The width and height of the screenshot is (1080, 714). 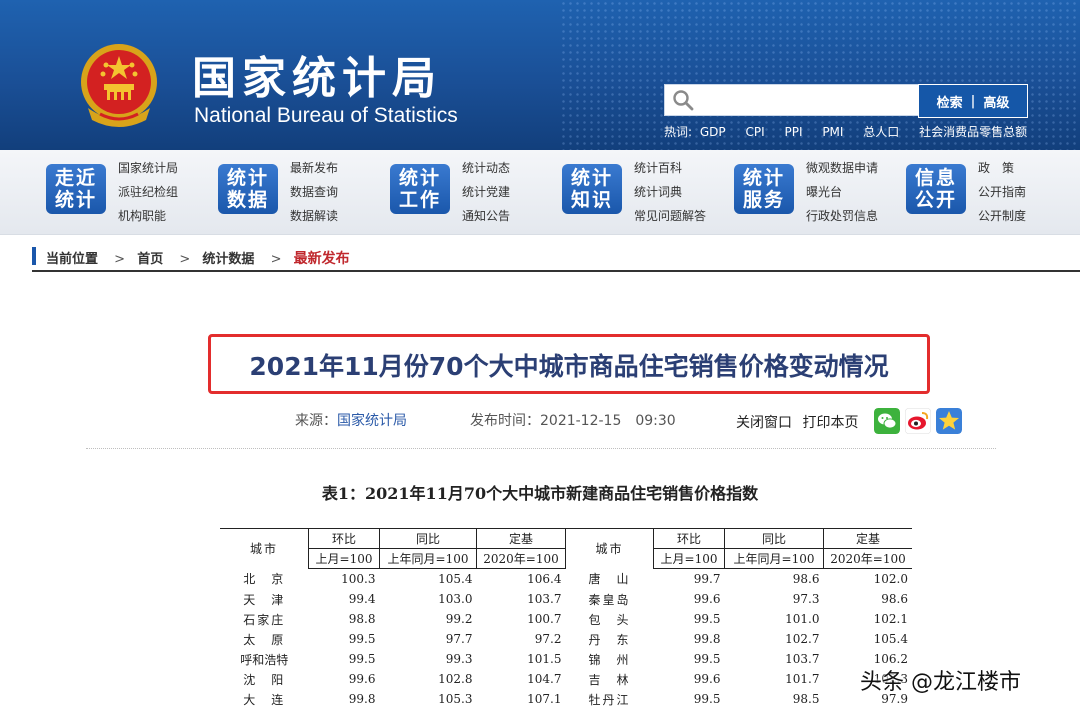 What do you see at coordinates (362, 619) in the screenshot?
I see `value-cell: 98.8` at bounding box center [362, 619].